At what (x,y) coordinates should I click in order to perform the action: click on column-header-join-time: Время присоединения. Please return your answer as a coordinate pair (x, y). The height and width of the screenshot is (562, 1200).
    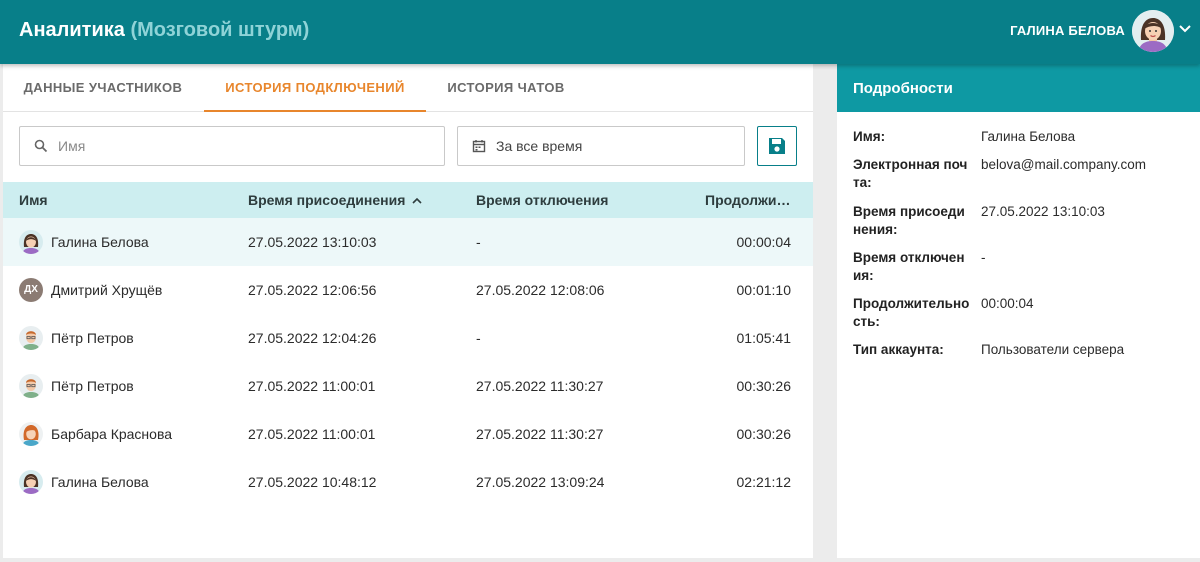
    Looking at the image, I should click on (335, 200).